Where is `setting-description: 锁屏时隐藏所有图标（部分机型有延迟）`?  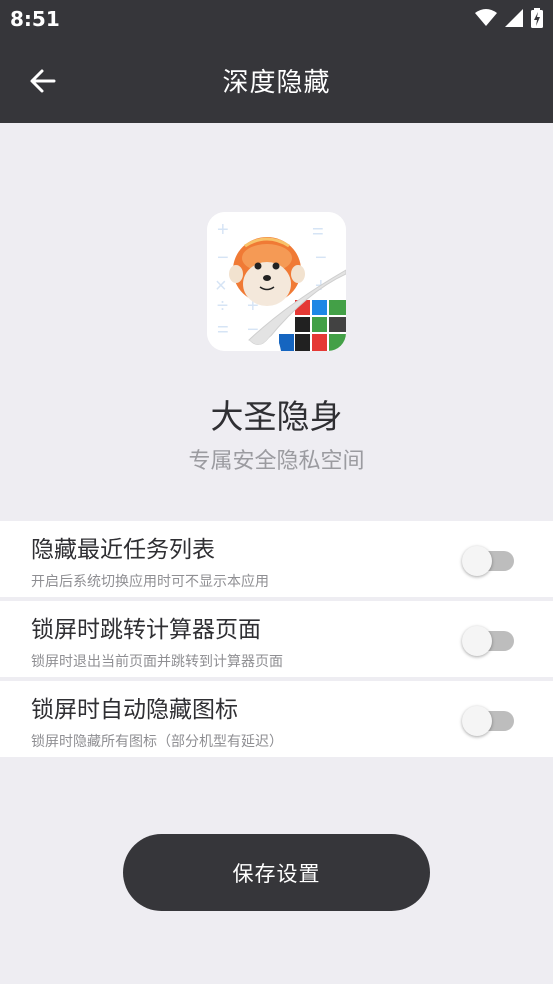 setting-description: 锁屏时隐藏所有图标（部分机型有延迟） is located at coordinates (157, 742).